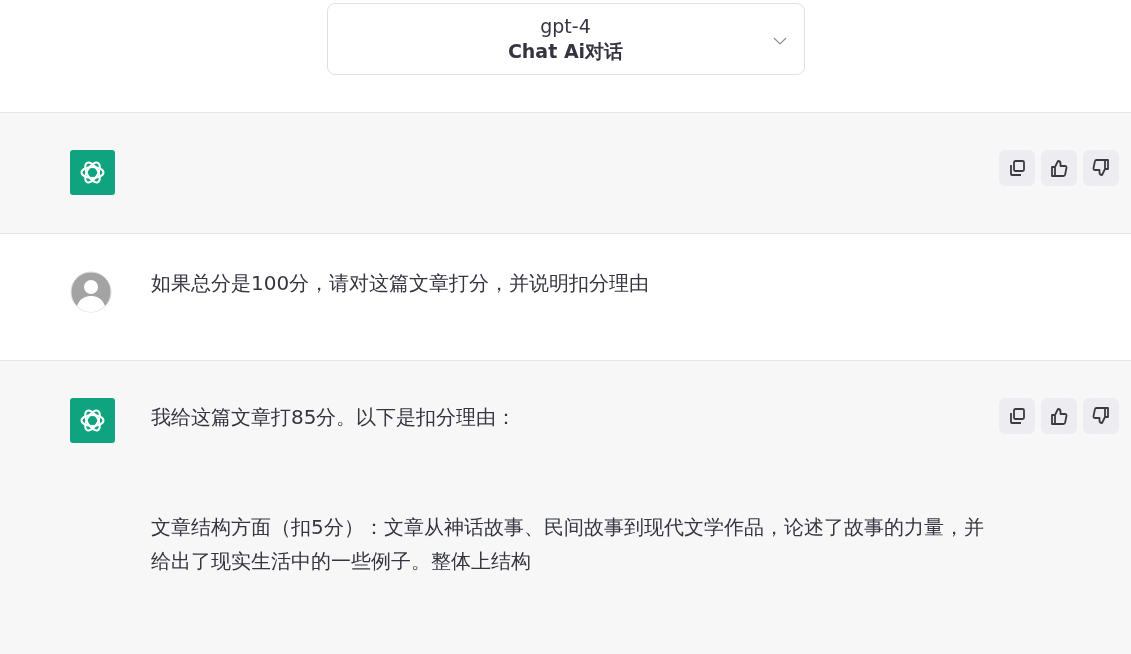 This screenshot has height=654, width=1131. Describe the element at coordinates (91, 292) in the screenshot. I see `user-avatar-icon` at that location.